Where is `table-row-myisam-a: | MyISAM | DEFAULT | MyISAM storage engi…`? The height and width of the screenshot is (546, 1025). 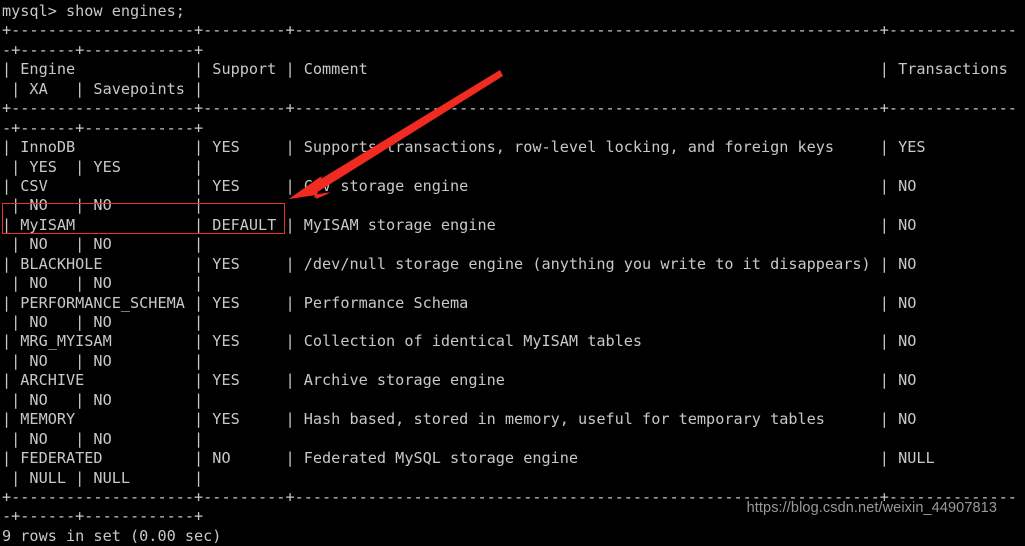 table-row-myisam-a: | MyISAM | DEFAULT | MyISAM storage engi… is located at coordinates (505, 224).